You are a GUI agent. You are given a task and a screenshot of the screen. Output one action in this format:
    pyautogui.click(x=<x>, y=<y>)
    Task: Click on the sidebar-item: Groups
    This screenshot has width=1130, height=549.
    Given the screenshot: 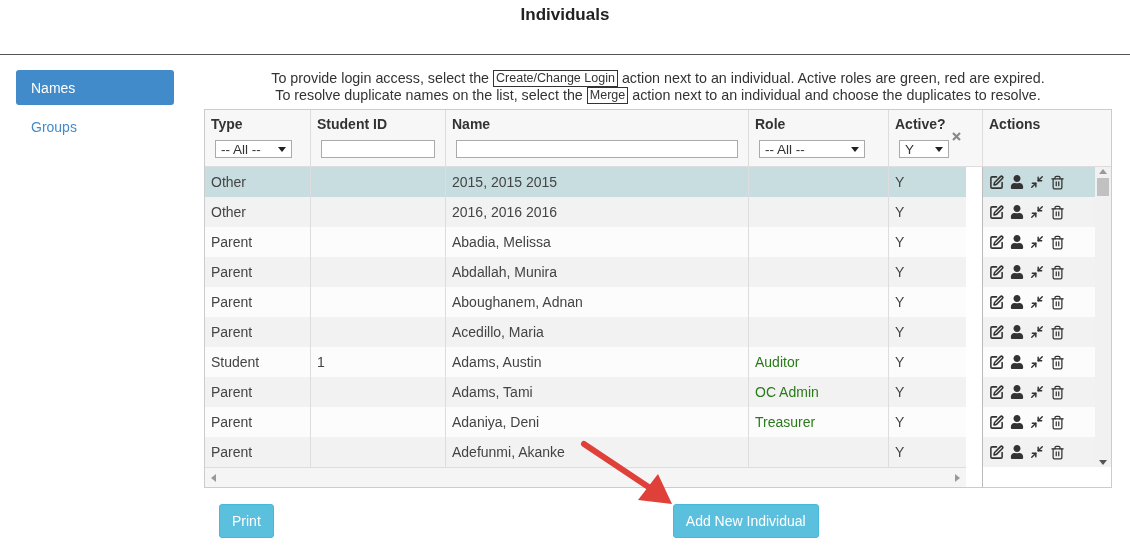 What is the action you would take?
    pyautogui.click(x=95, y=126)
    